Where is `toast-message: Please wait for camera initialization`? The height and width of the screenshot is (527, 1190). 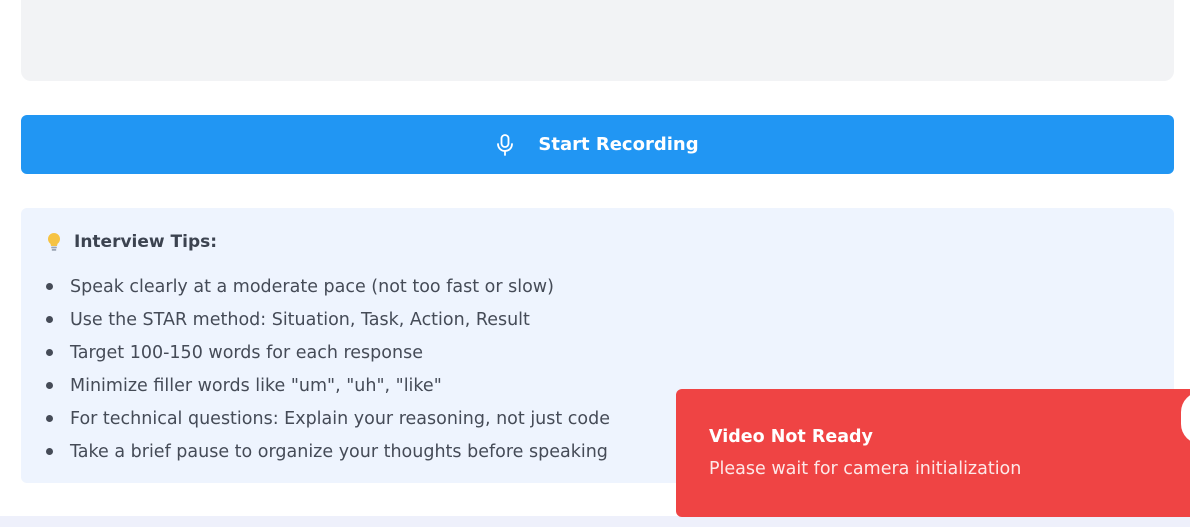 toast-message: Please wait for camera initialization is located at coordinates (865, 469).